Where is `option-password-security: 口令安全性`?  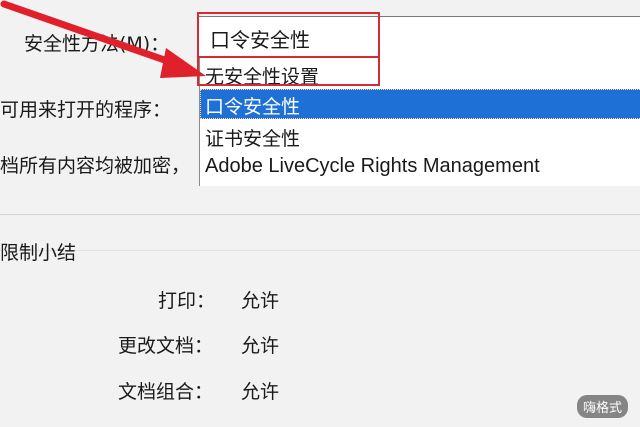 option-password-security: 口令安全性 is located at coordinates (252, 105).